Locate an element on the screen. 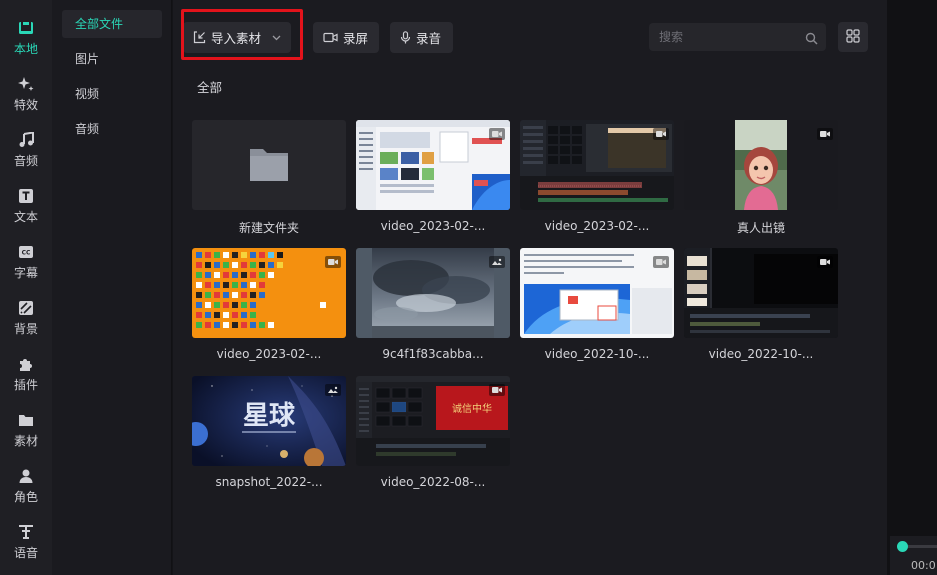 The width and height of the screenshot is (937, 575). image-thumbnail: 星球 is located at coordinates (269, 421).